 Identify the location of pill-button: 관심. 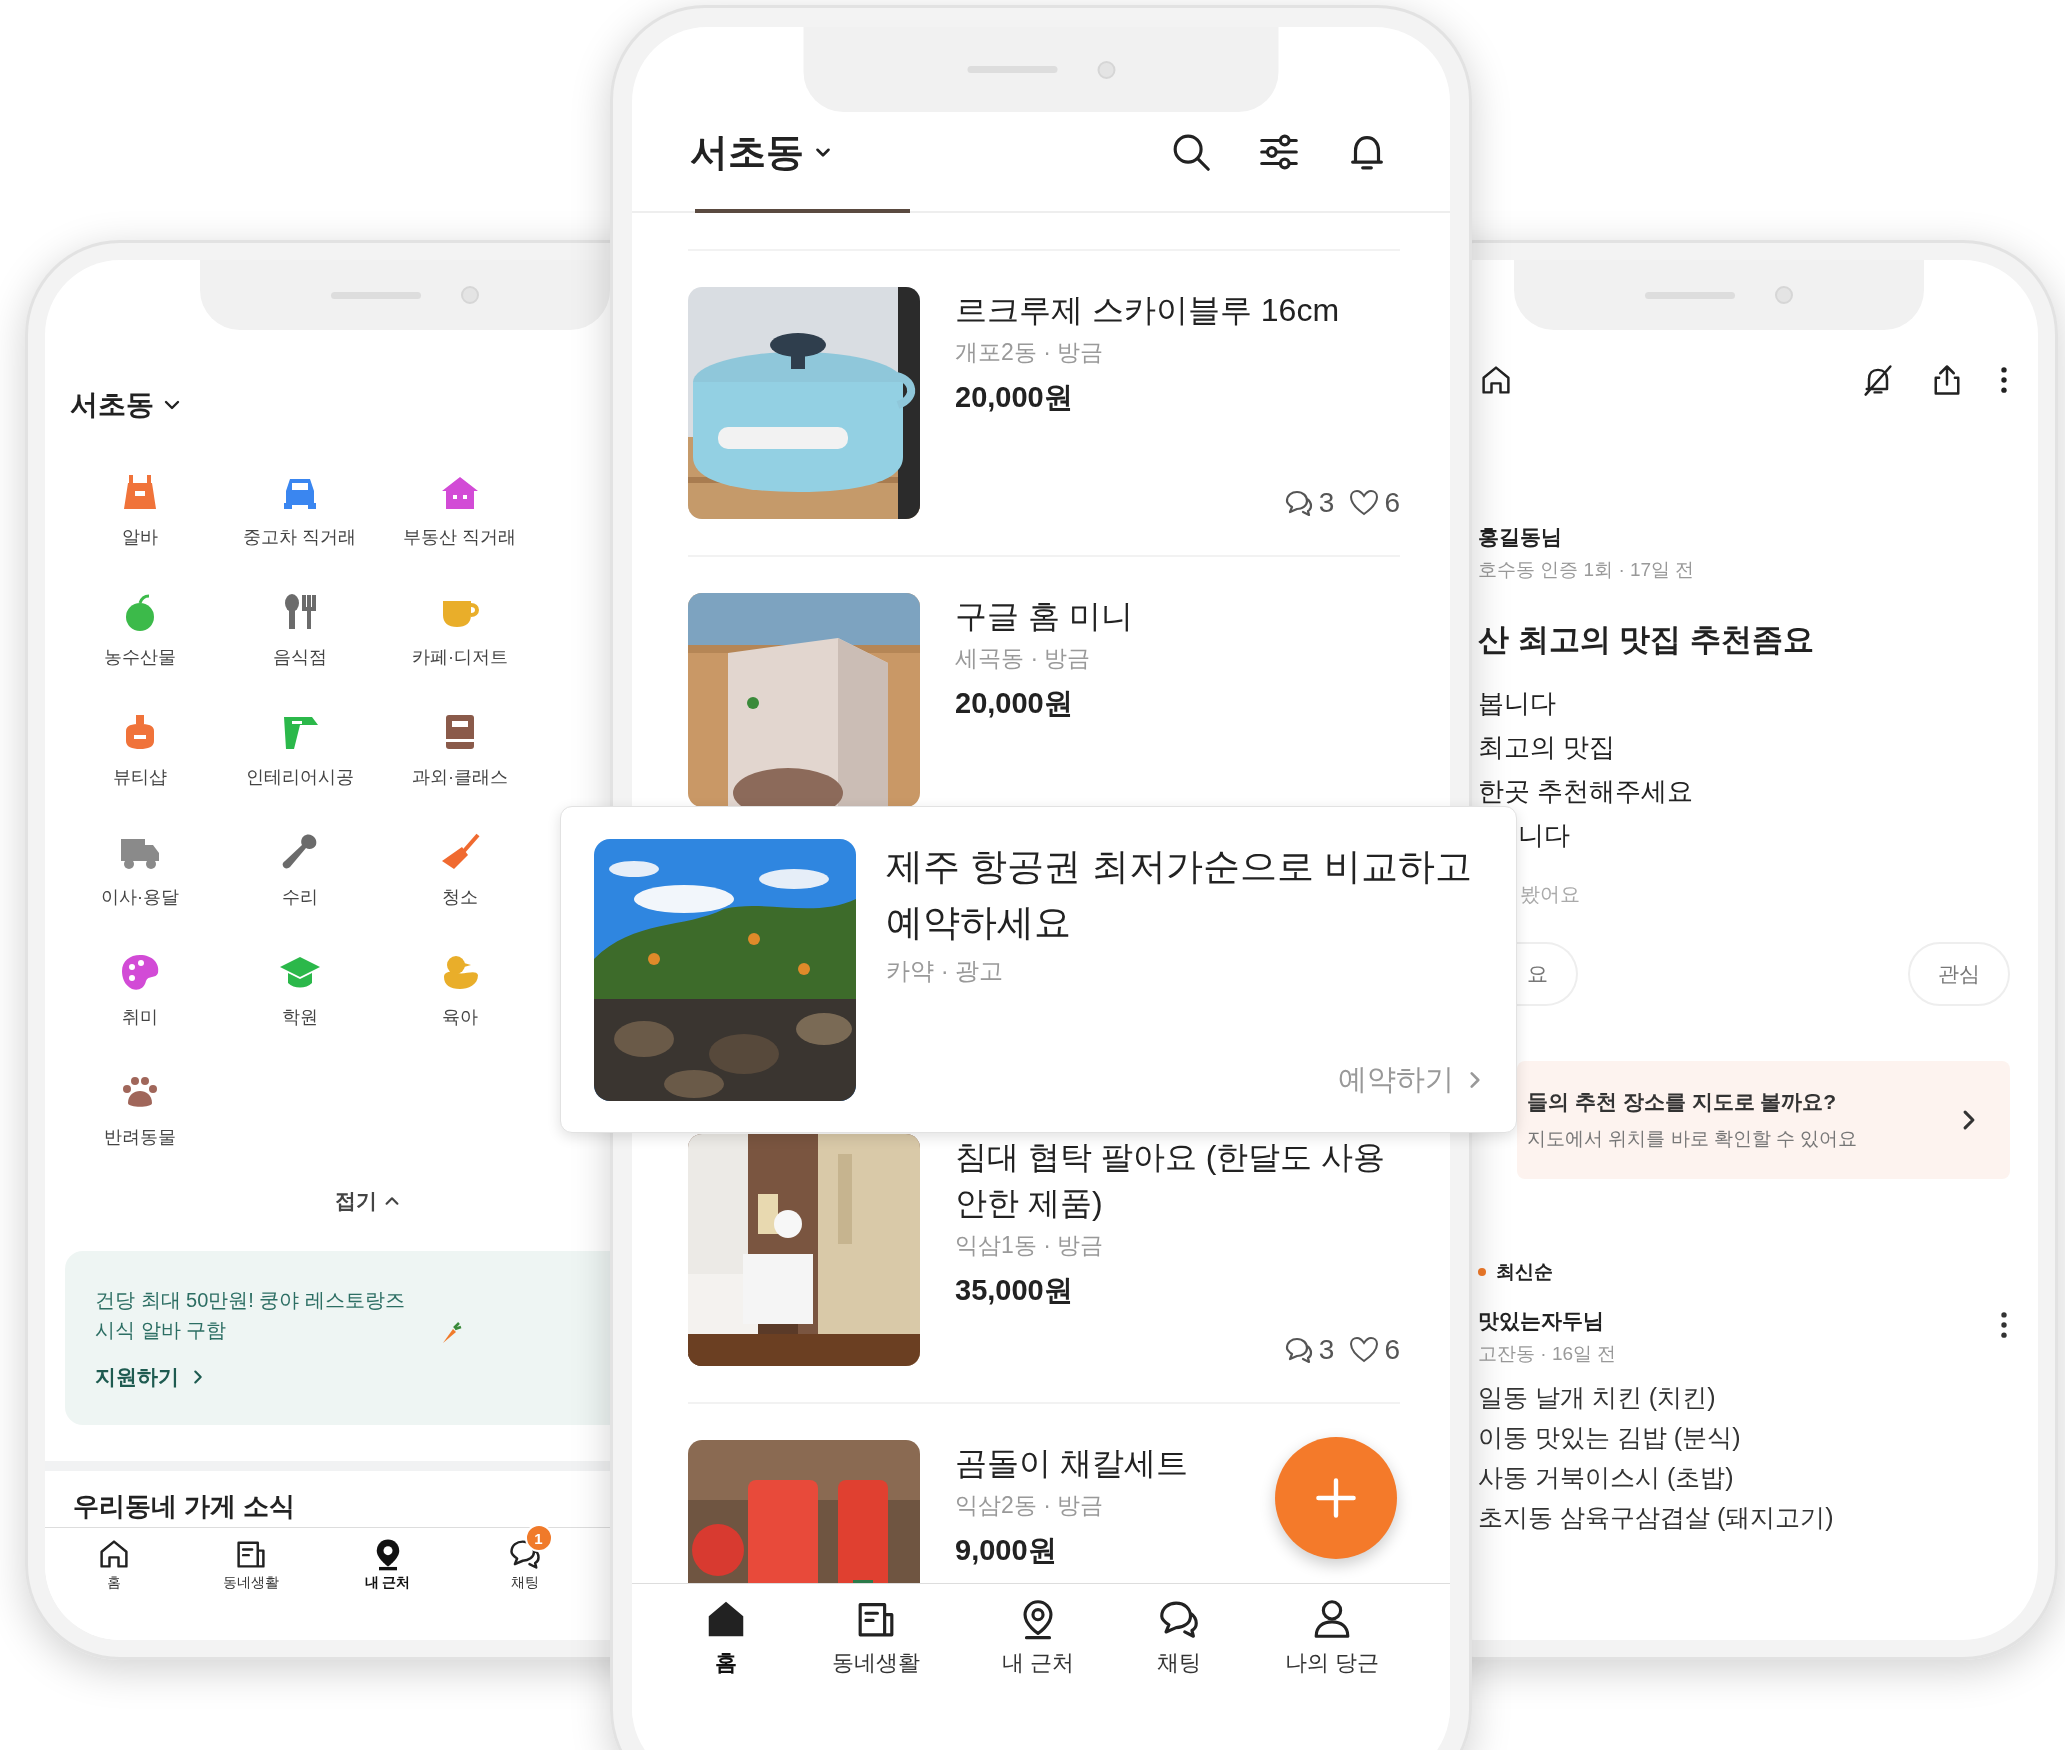
(1959, 974).